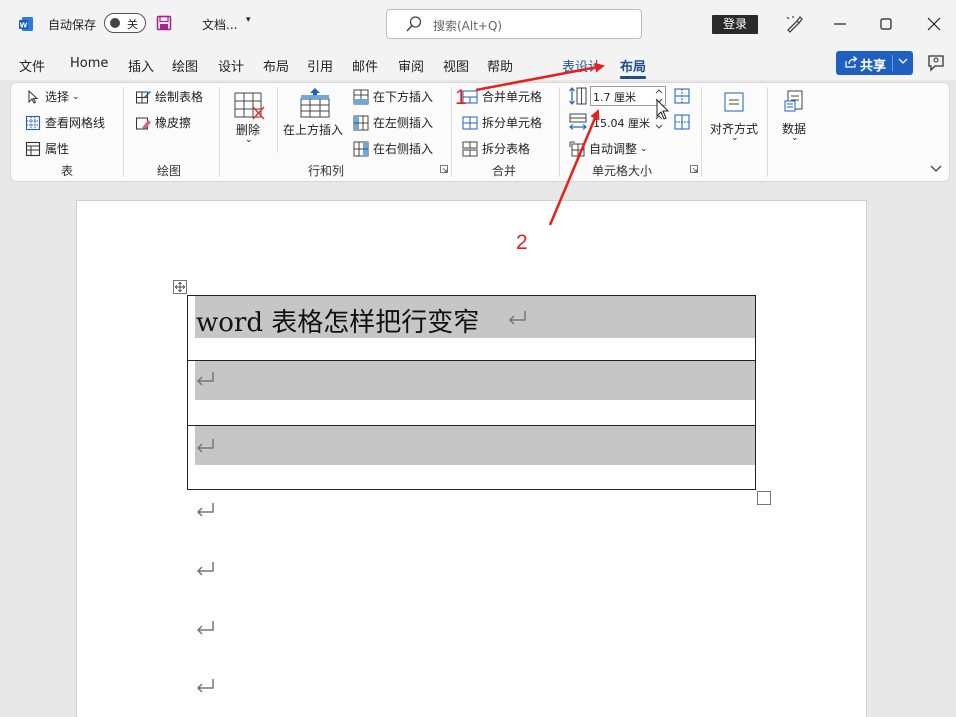 The image size is (956, 717). I want to click on designer-pen-icon, so click(794, 24).